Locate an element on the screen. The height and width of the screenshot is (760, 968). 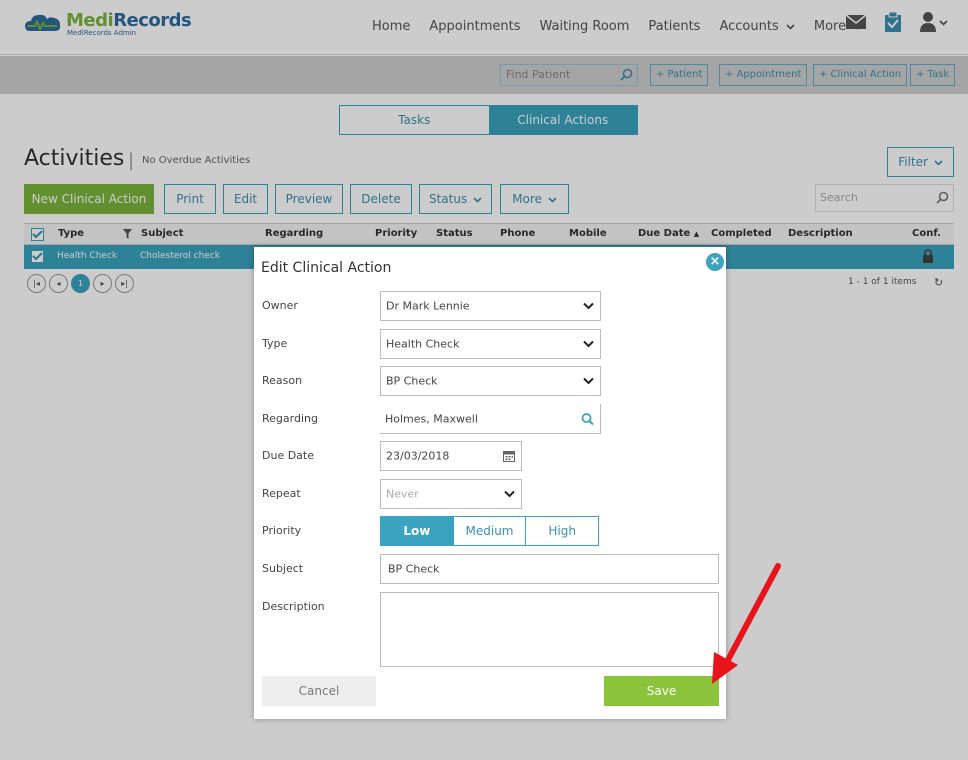
repeat-label: Repeat is located at coordinates (281, 493).